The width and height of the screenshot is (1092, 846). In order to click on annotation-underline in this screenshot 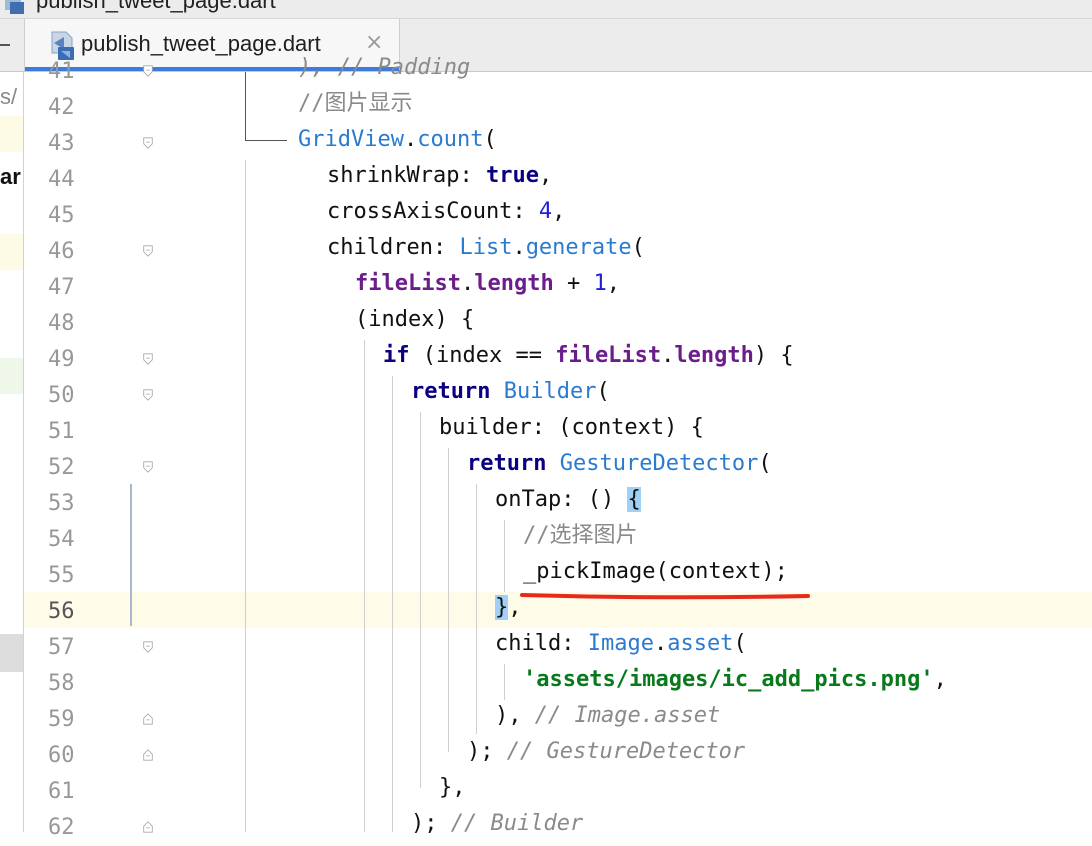, I will do `click(665, 596)`.